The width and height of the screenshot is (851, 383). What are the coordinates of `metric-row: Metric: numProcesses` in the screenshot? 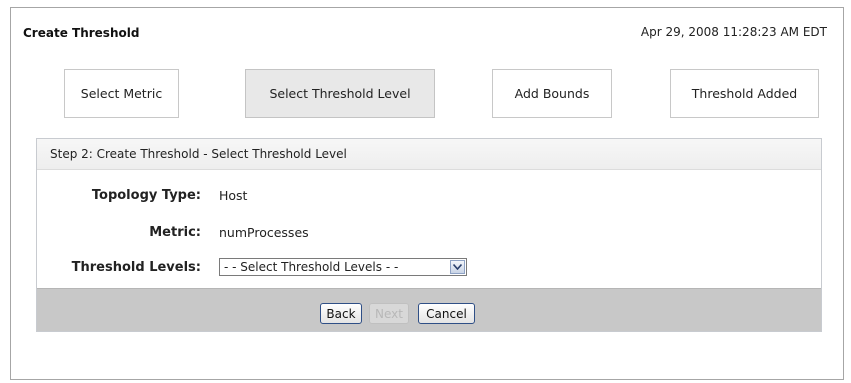 It's located at (430, 233).